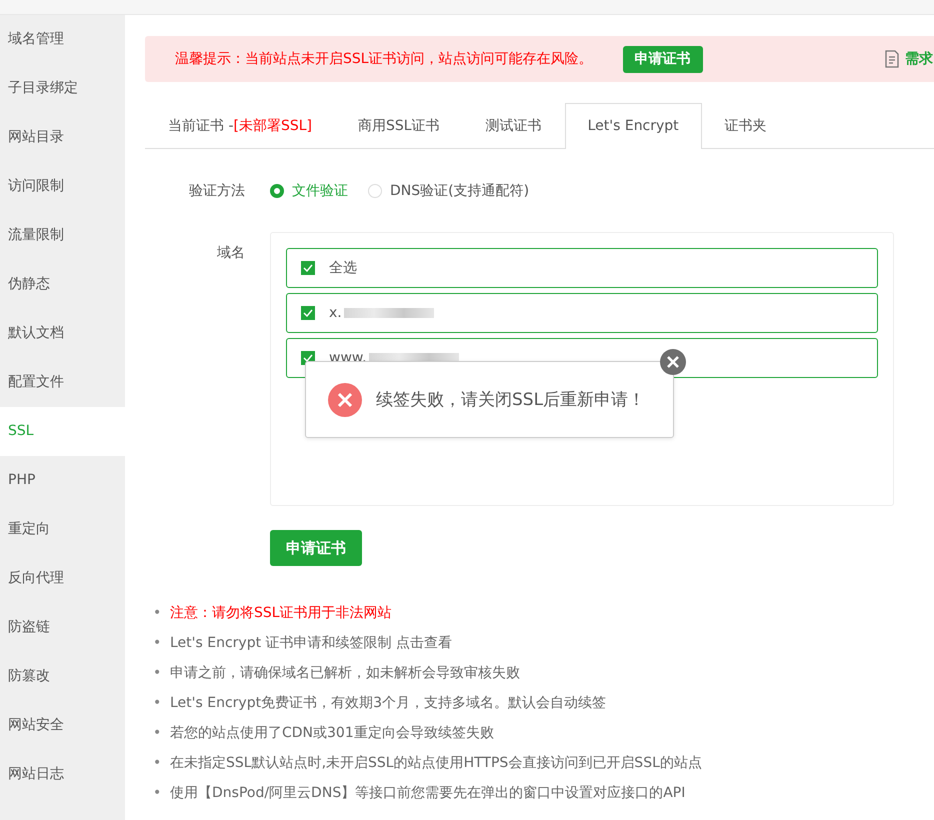  I want to click on note-text: 使用【DnsPod/阿里云DNS】等接口前您需要先在弹出的窗口中设置对应接口的API, so click(428, 793).